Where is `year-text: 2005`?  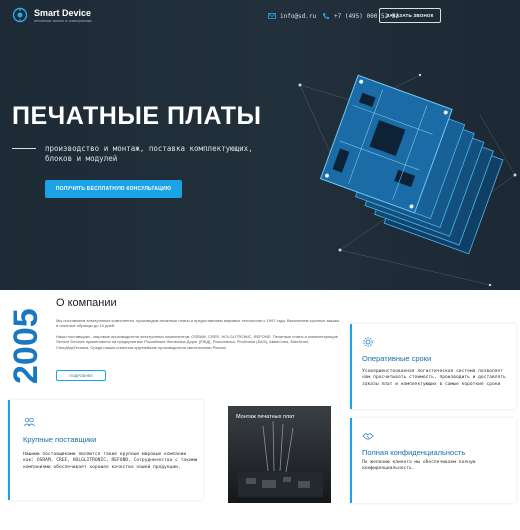
year-text: 2005 is located at coordinates (25, 346).